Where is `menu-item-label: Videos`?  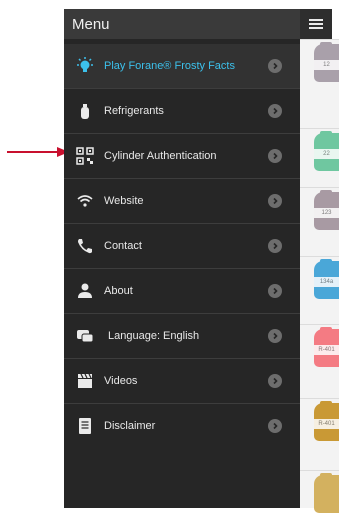
menu-item-label: Videos is located at coordinates (121, 381).